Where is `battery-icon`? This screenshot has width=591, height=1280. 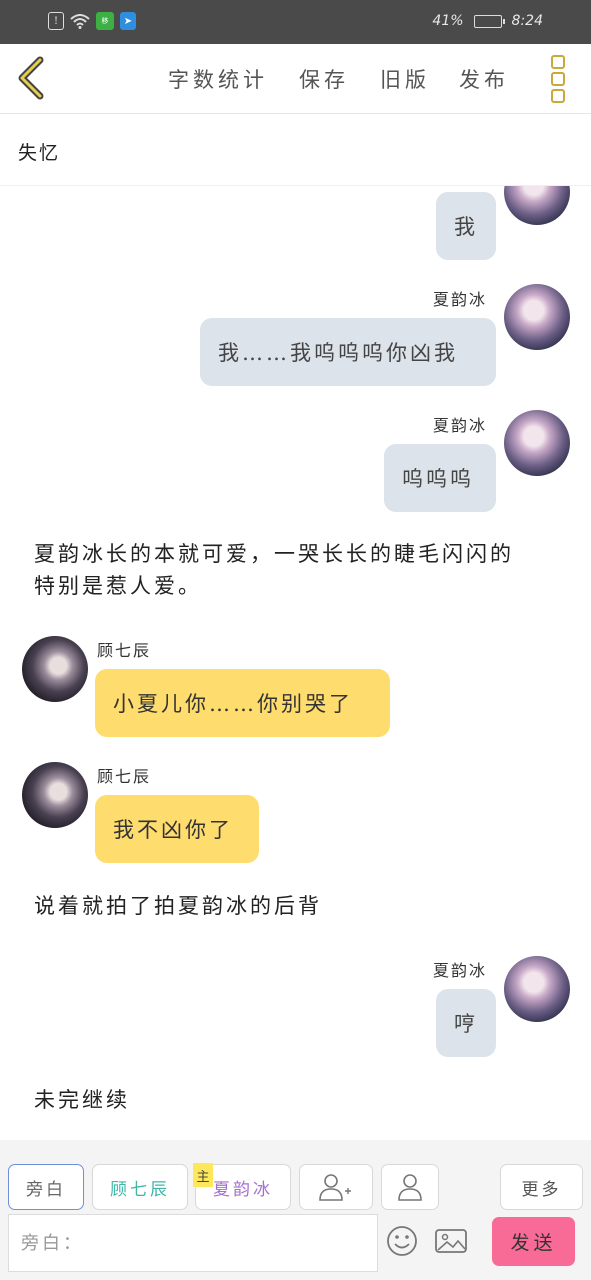
battery-icon is located at coordinates (489, 21).